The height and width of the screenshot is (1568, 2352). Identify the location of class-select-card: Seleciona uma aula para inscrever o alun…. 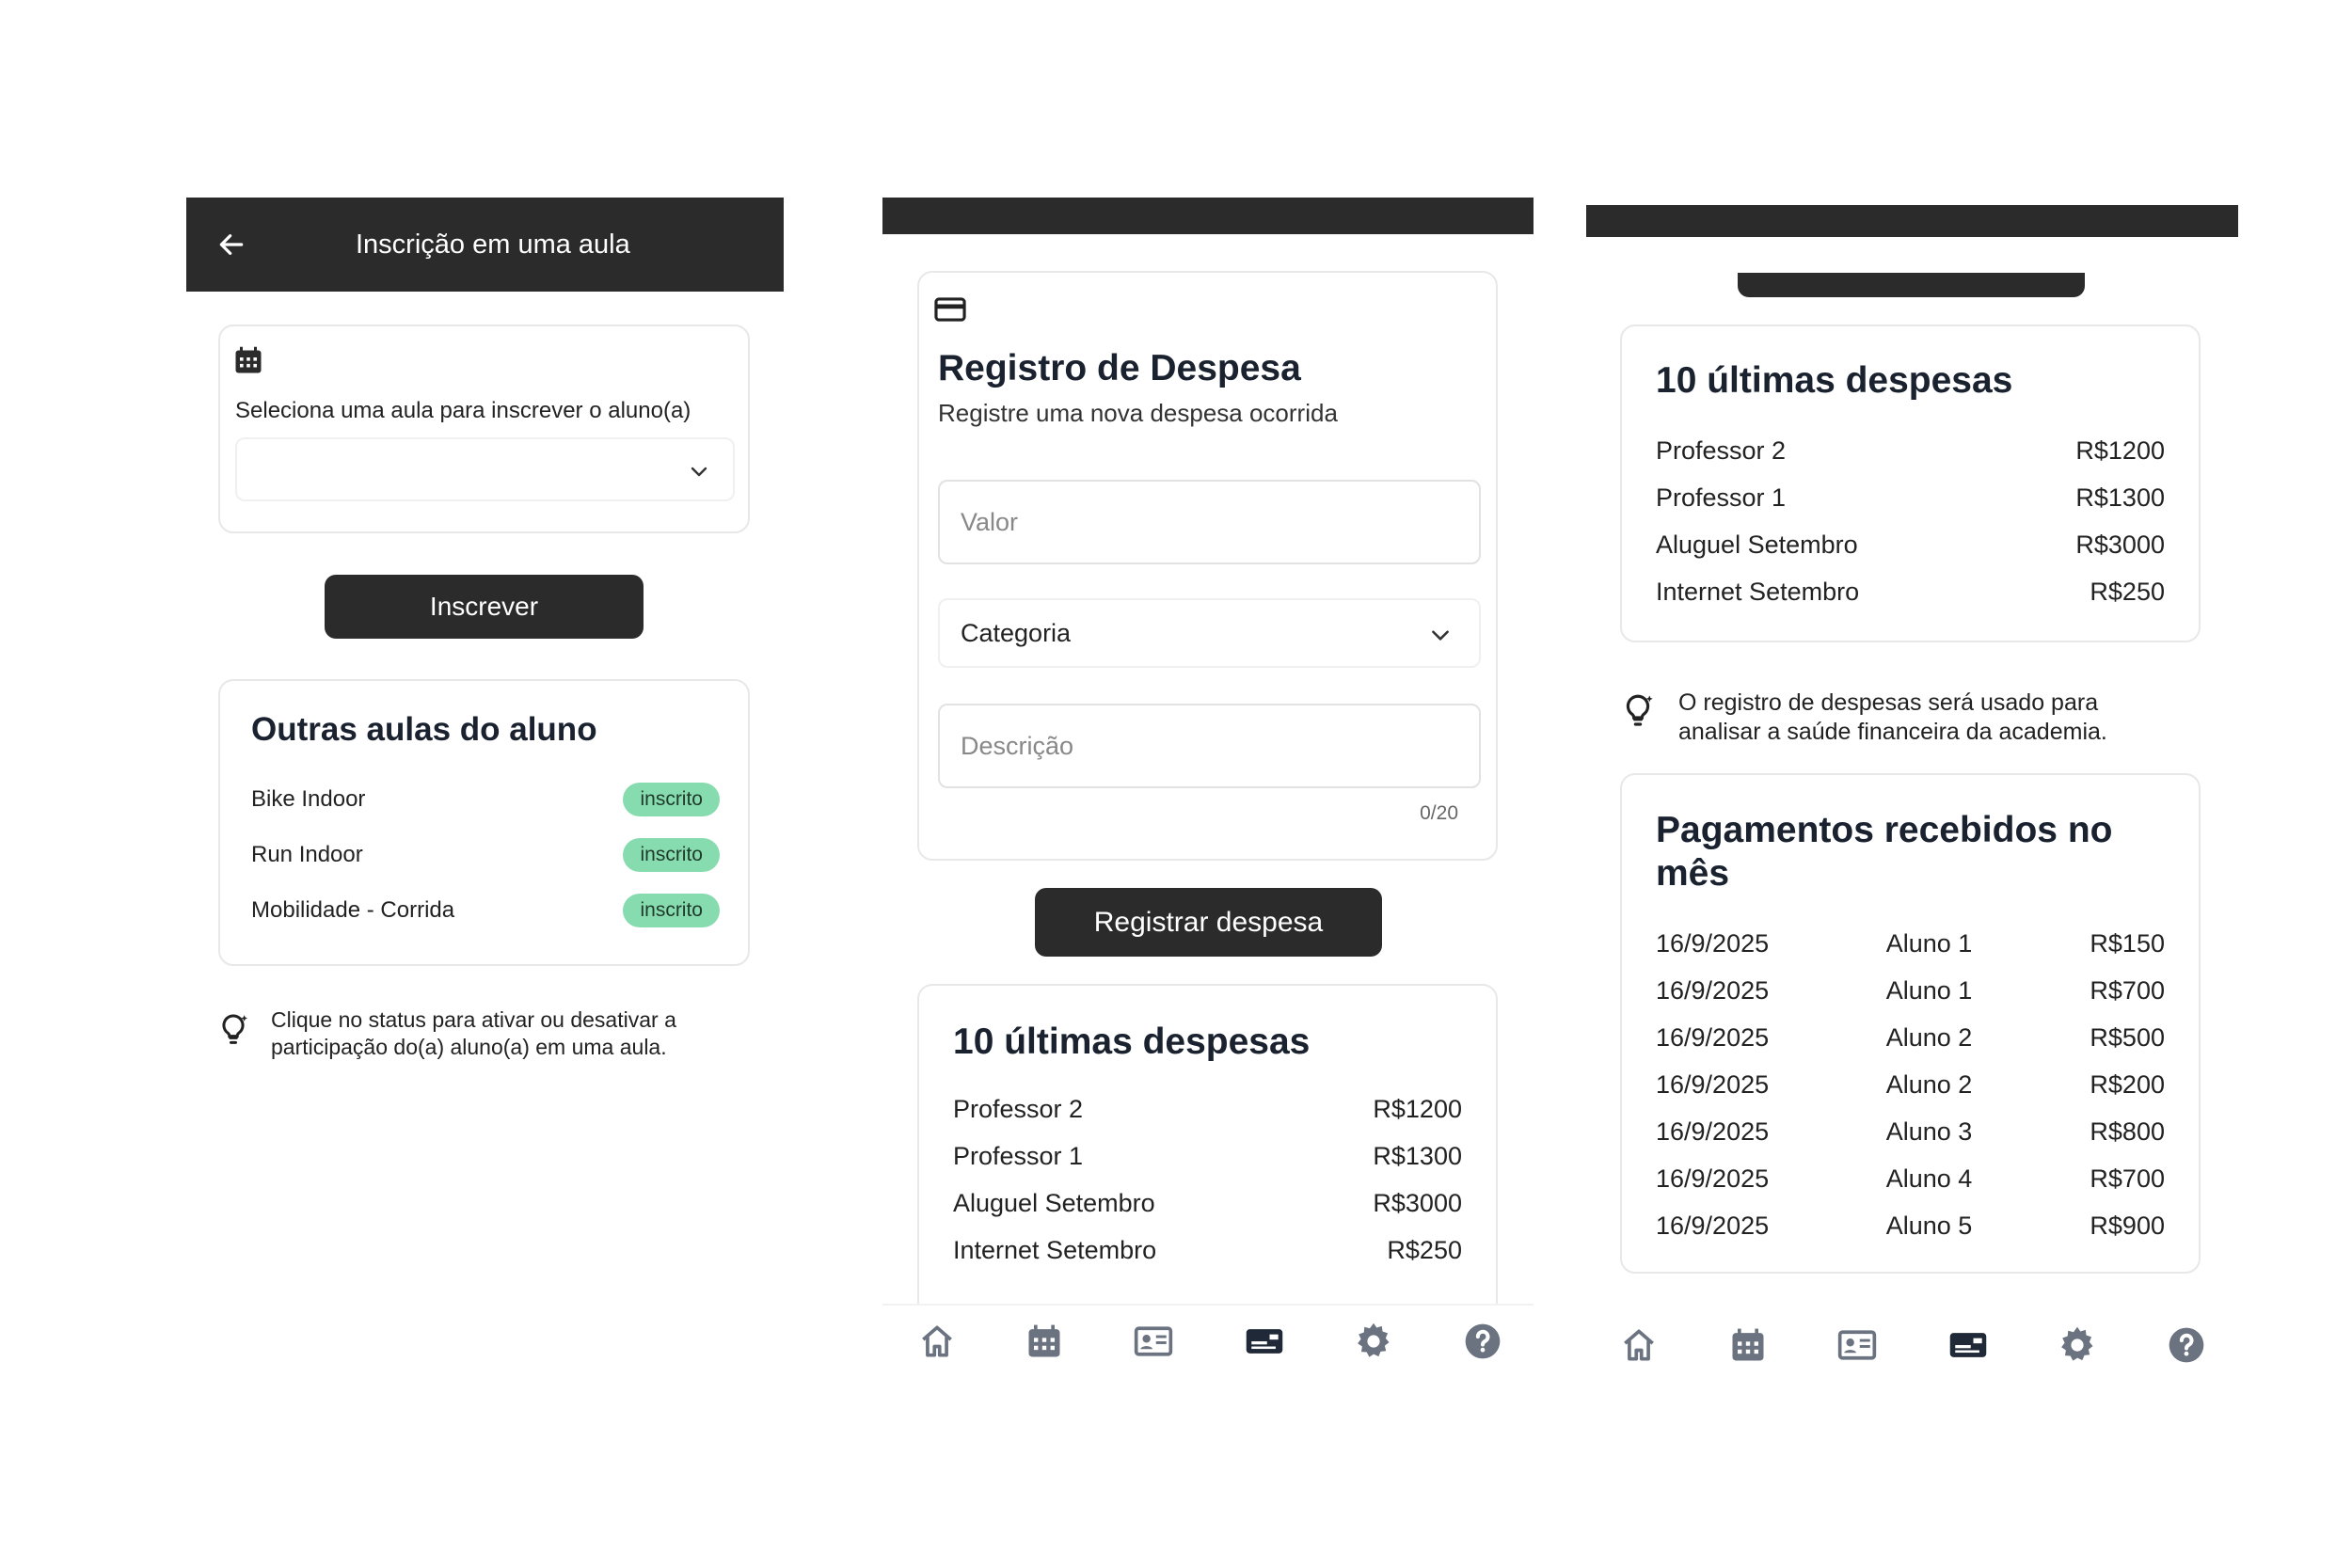
(484, 429).